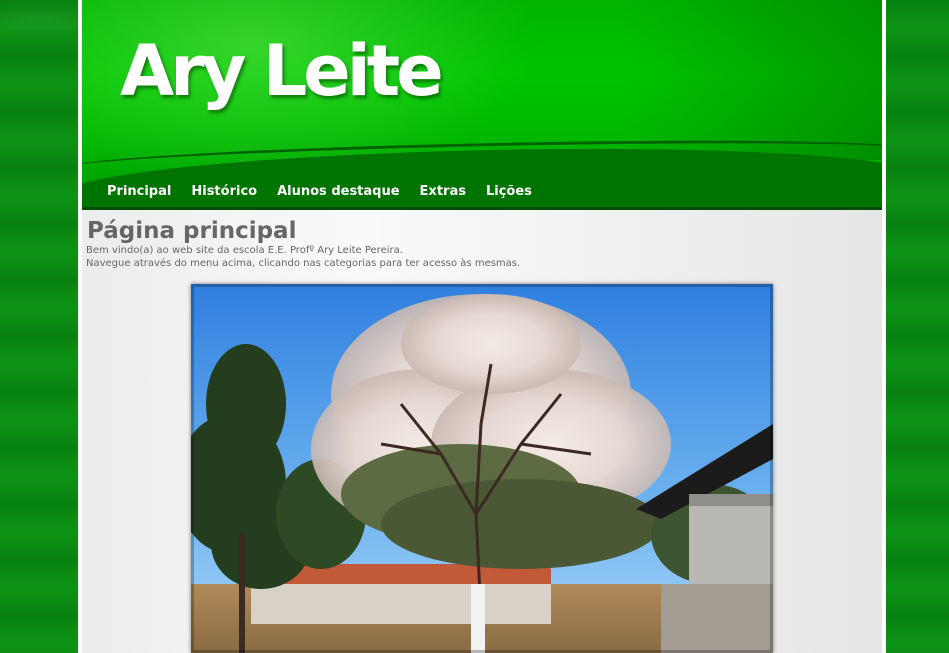 The image size is (949, 653). Describe the element at coordinates (139, 191) in the screenshot. I see `nav-item-principal: Principal` at that location.